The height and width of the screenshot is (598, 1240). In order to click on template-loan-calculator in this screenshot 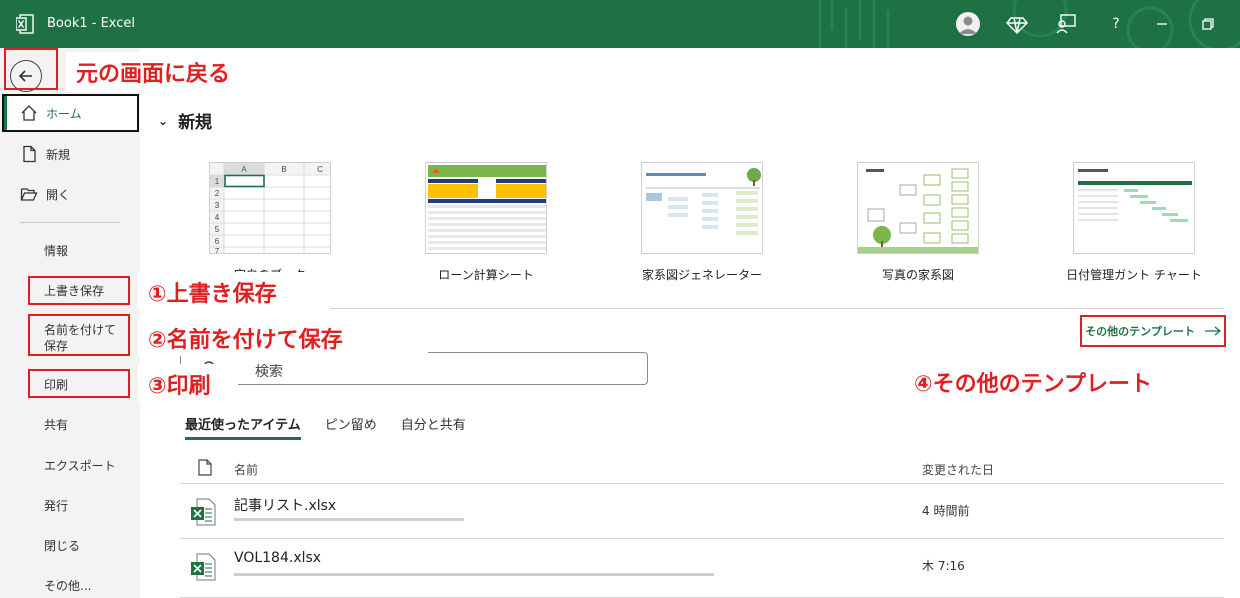, I will do `click(486, 208)`.